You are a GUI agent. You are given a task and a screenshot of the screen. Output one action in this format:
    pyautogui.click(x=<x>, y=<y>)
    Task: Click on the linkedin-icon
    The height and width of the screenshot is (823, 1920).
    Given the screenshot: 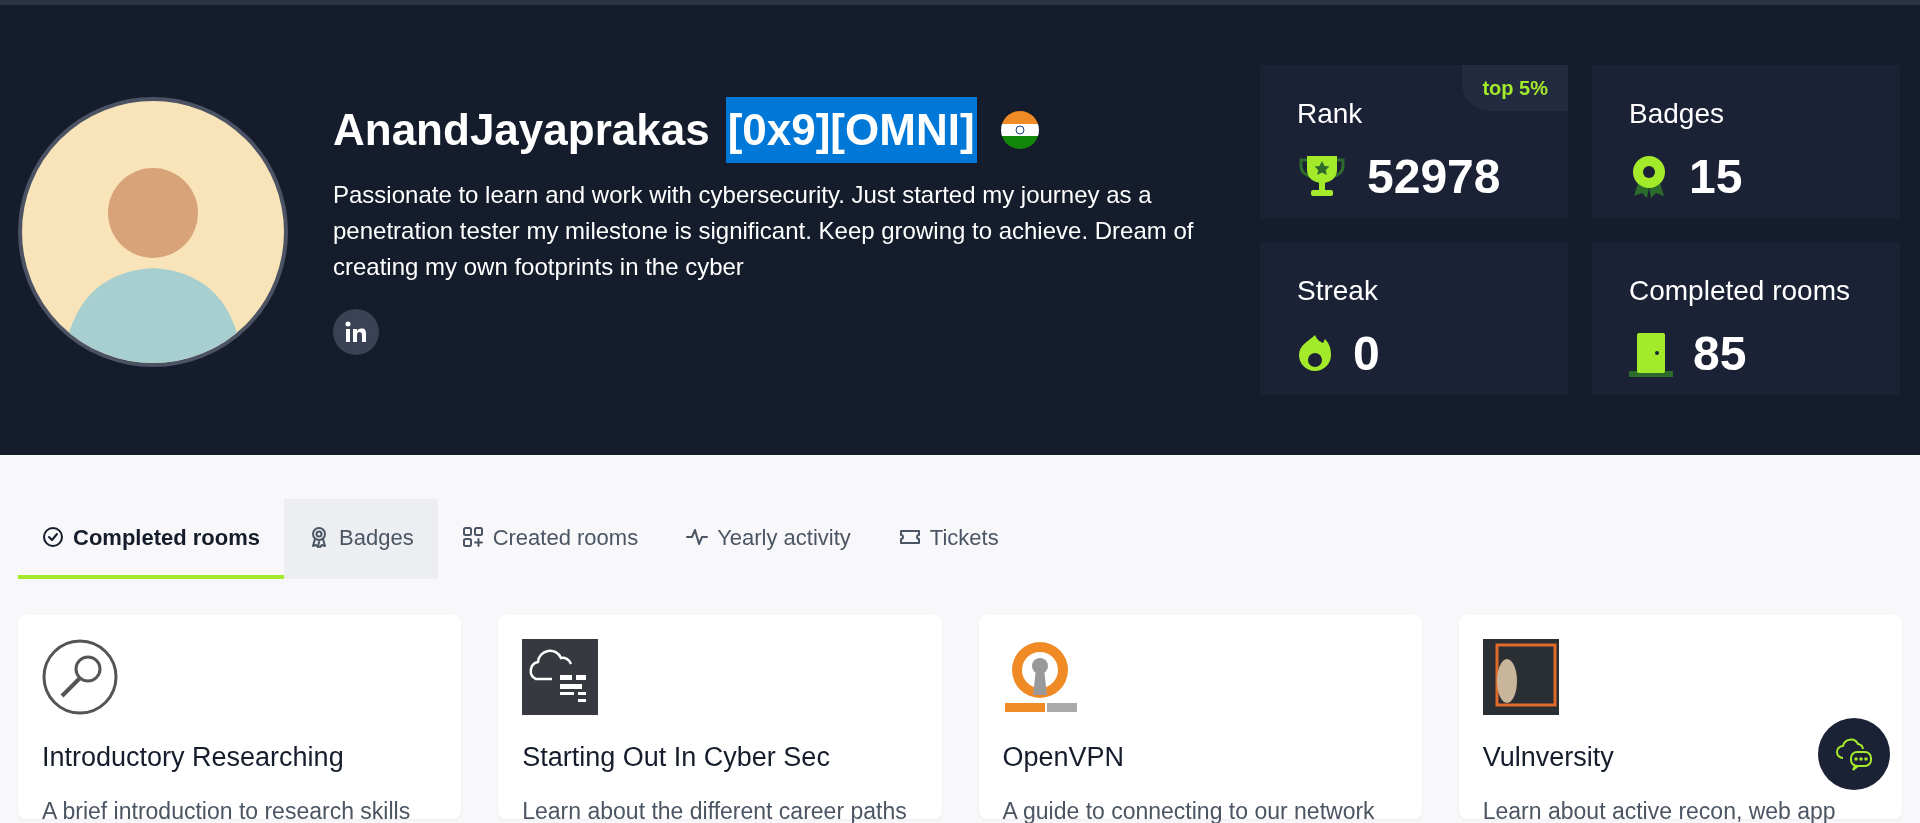 What is the action you would take?
    pyautogui.click(x=356, y=332)
    